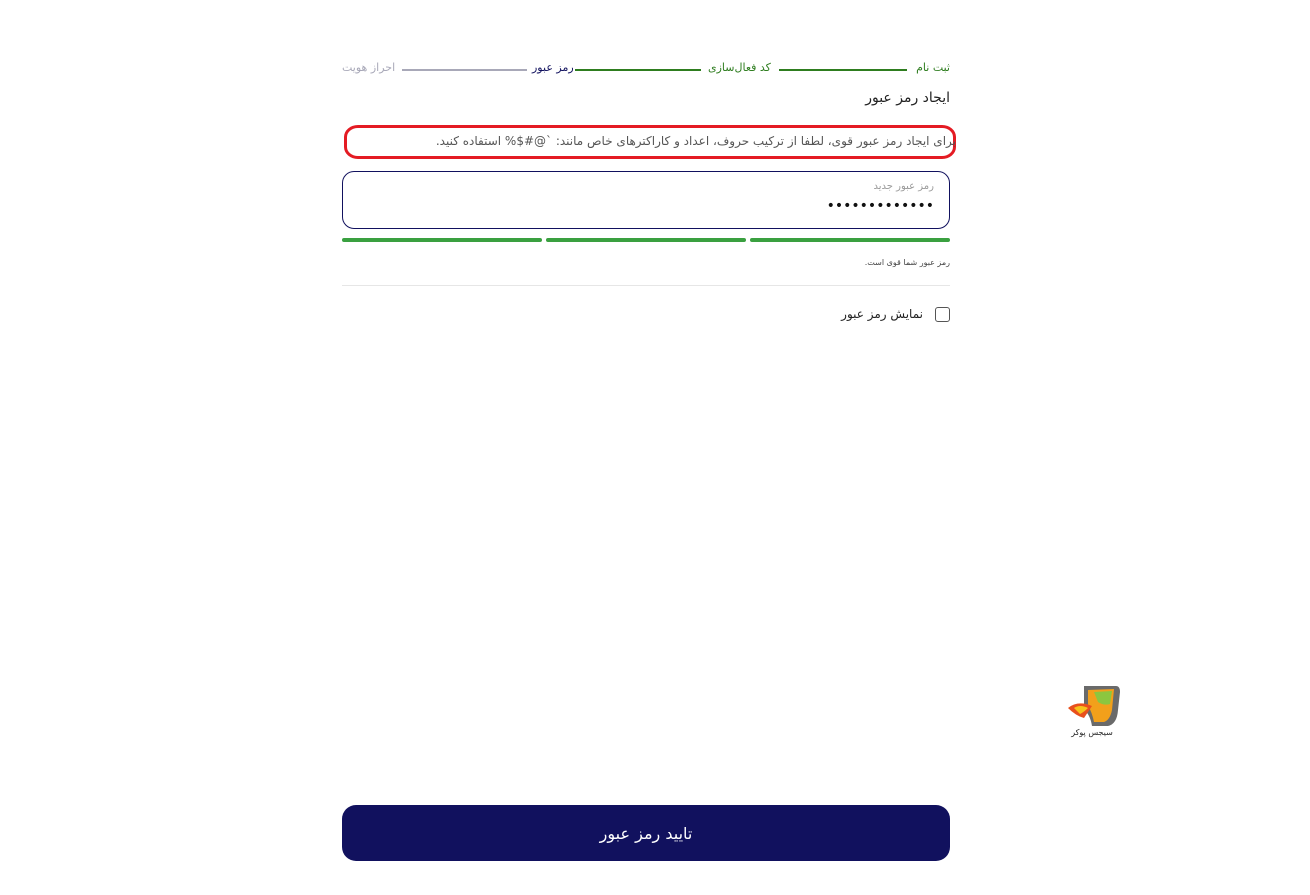 Image resolution: width=1310 pixels, height=895 pixels. I want to click on logo-icon, so click(1094, 706).